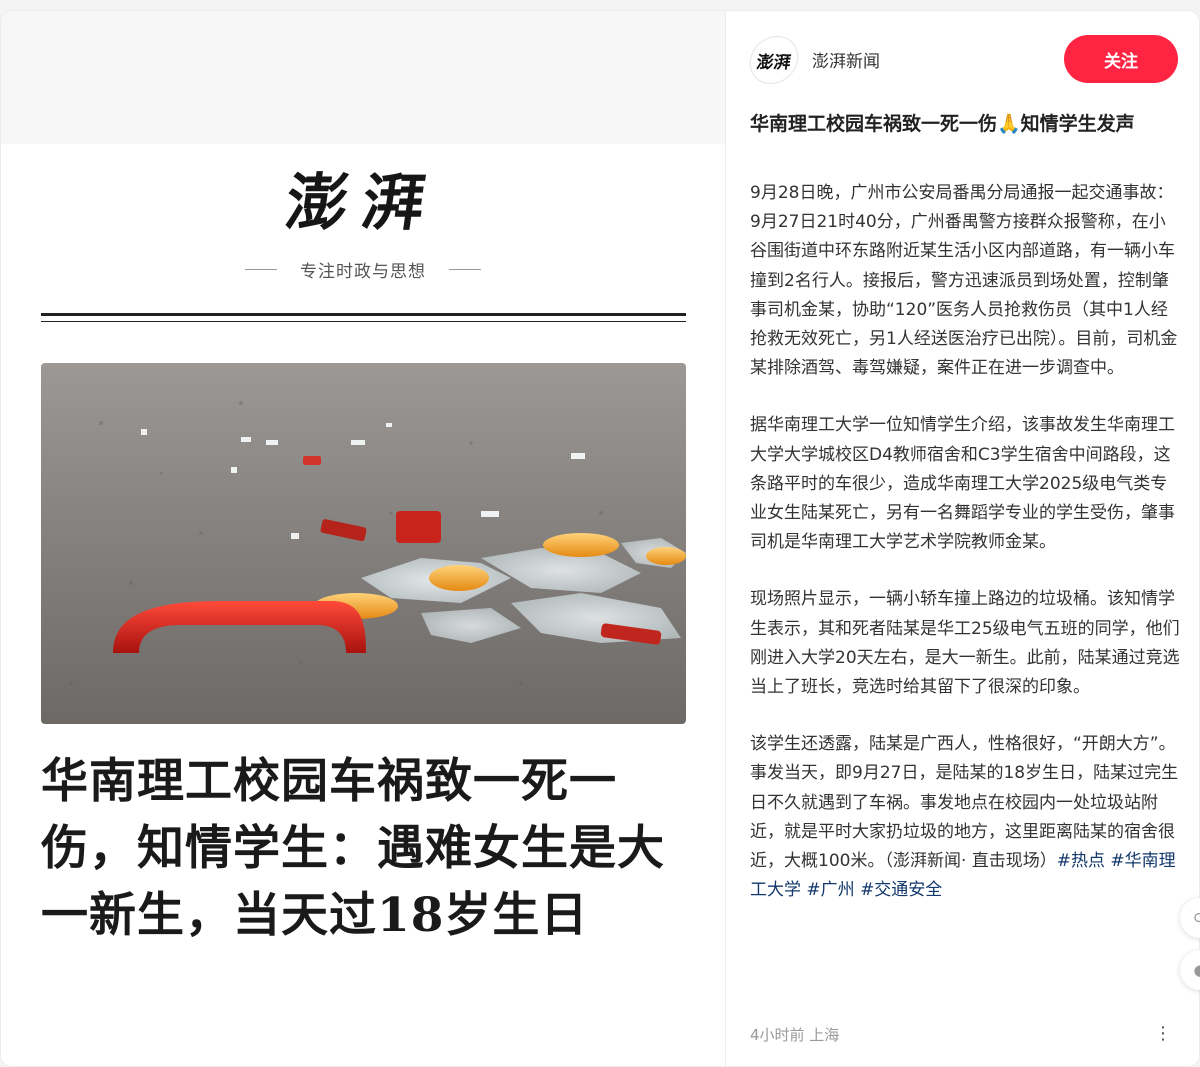 The width and height of the screenshot is (1200, 1067). I want to click on divider-thick, so click(363, 314).